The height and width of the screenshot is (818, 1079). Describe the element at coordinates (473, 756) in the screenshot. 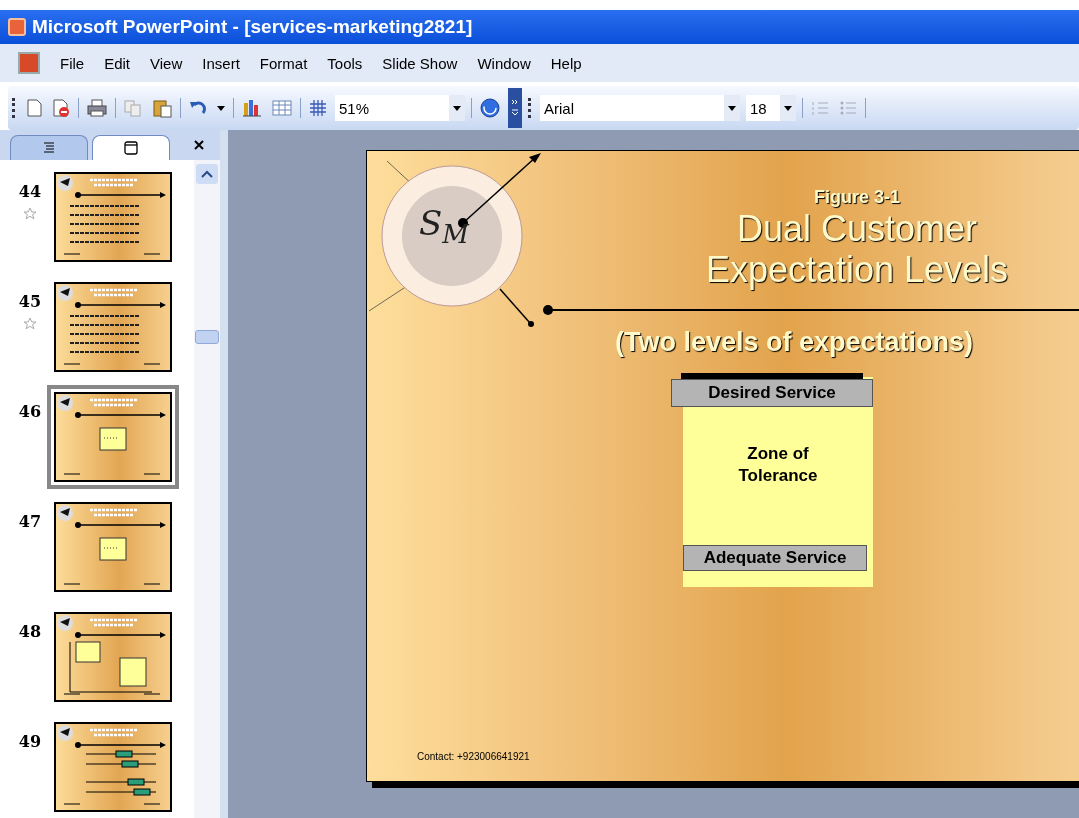

I see `contact-text: Contact: +923006641921` at that location.